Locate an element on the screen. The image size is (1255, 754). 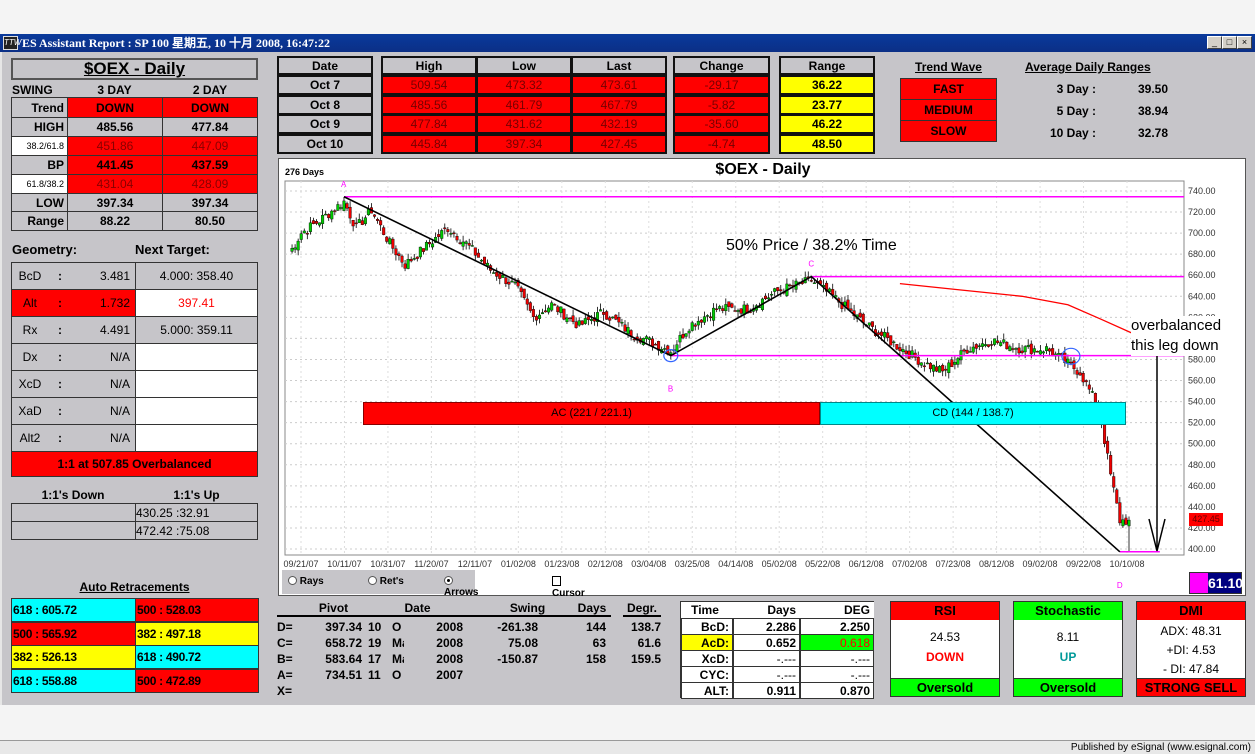
cd-time-bar: CD (144 / 138.7) is located at coordinates (973, 413).